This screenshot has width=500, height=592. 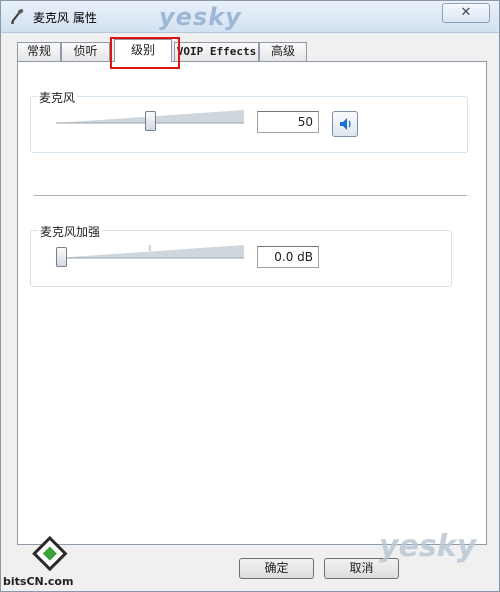 What do you see at coordinates (216, 51) in the screenshot?
I see `tab-voip-effects: VOIP Effects` at bounding box center [216, 51].